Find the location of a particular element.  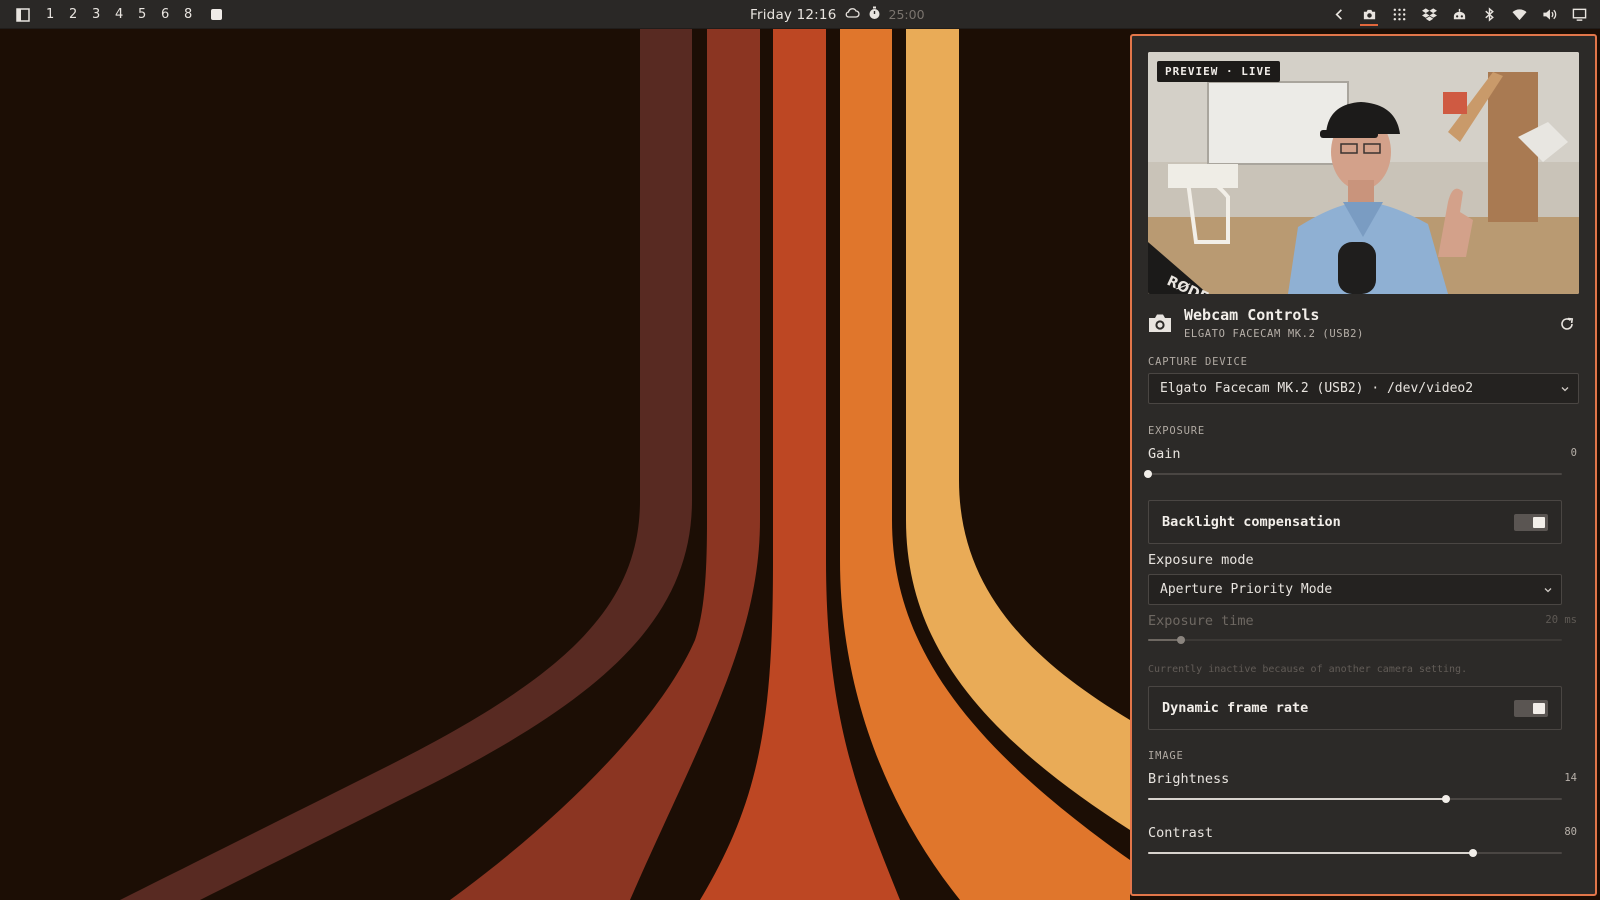

dropbox-icon is located at coordinates (1429, 15).